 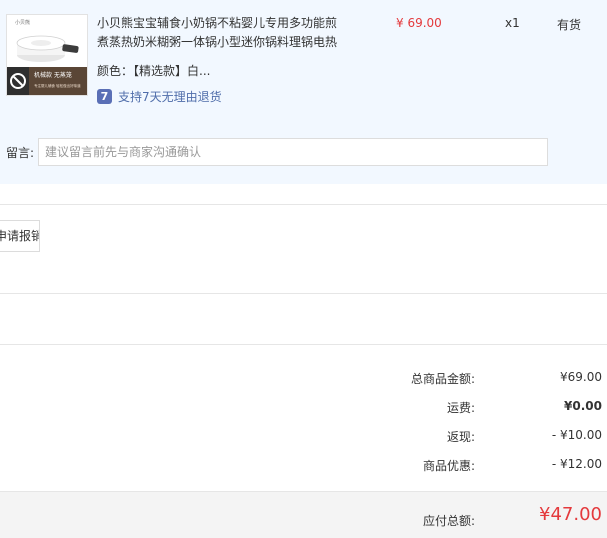 What do you see at coordinates (20, 236) in the screenshot?
I see `apply-invoice-button: 申请报销` at bounding box center [20, 236].